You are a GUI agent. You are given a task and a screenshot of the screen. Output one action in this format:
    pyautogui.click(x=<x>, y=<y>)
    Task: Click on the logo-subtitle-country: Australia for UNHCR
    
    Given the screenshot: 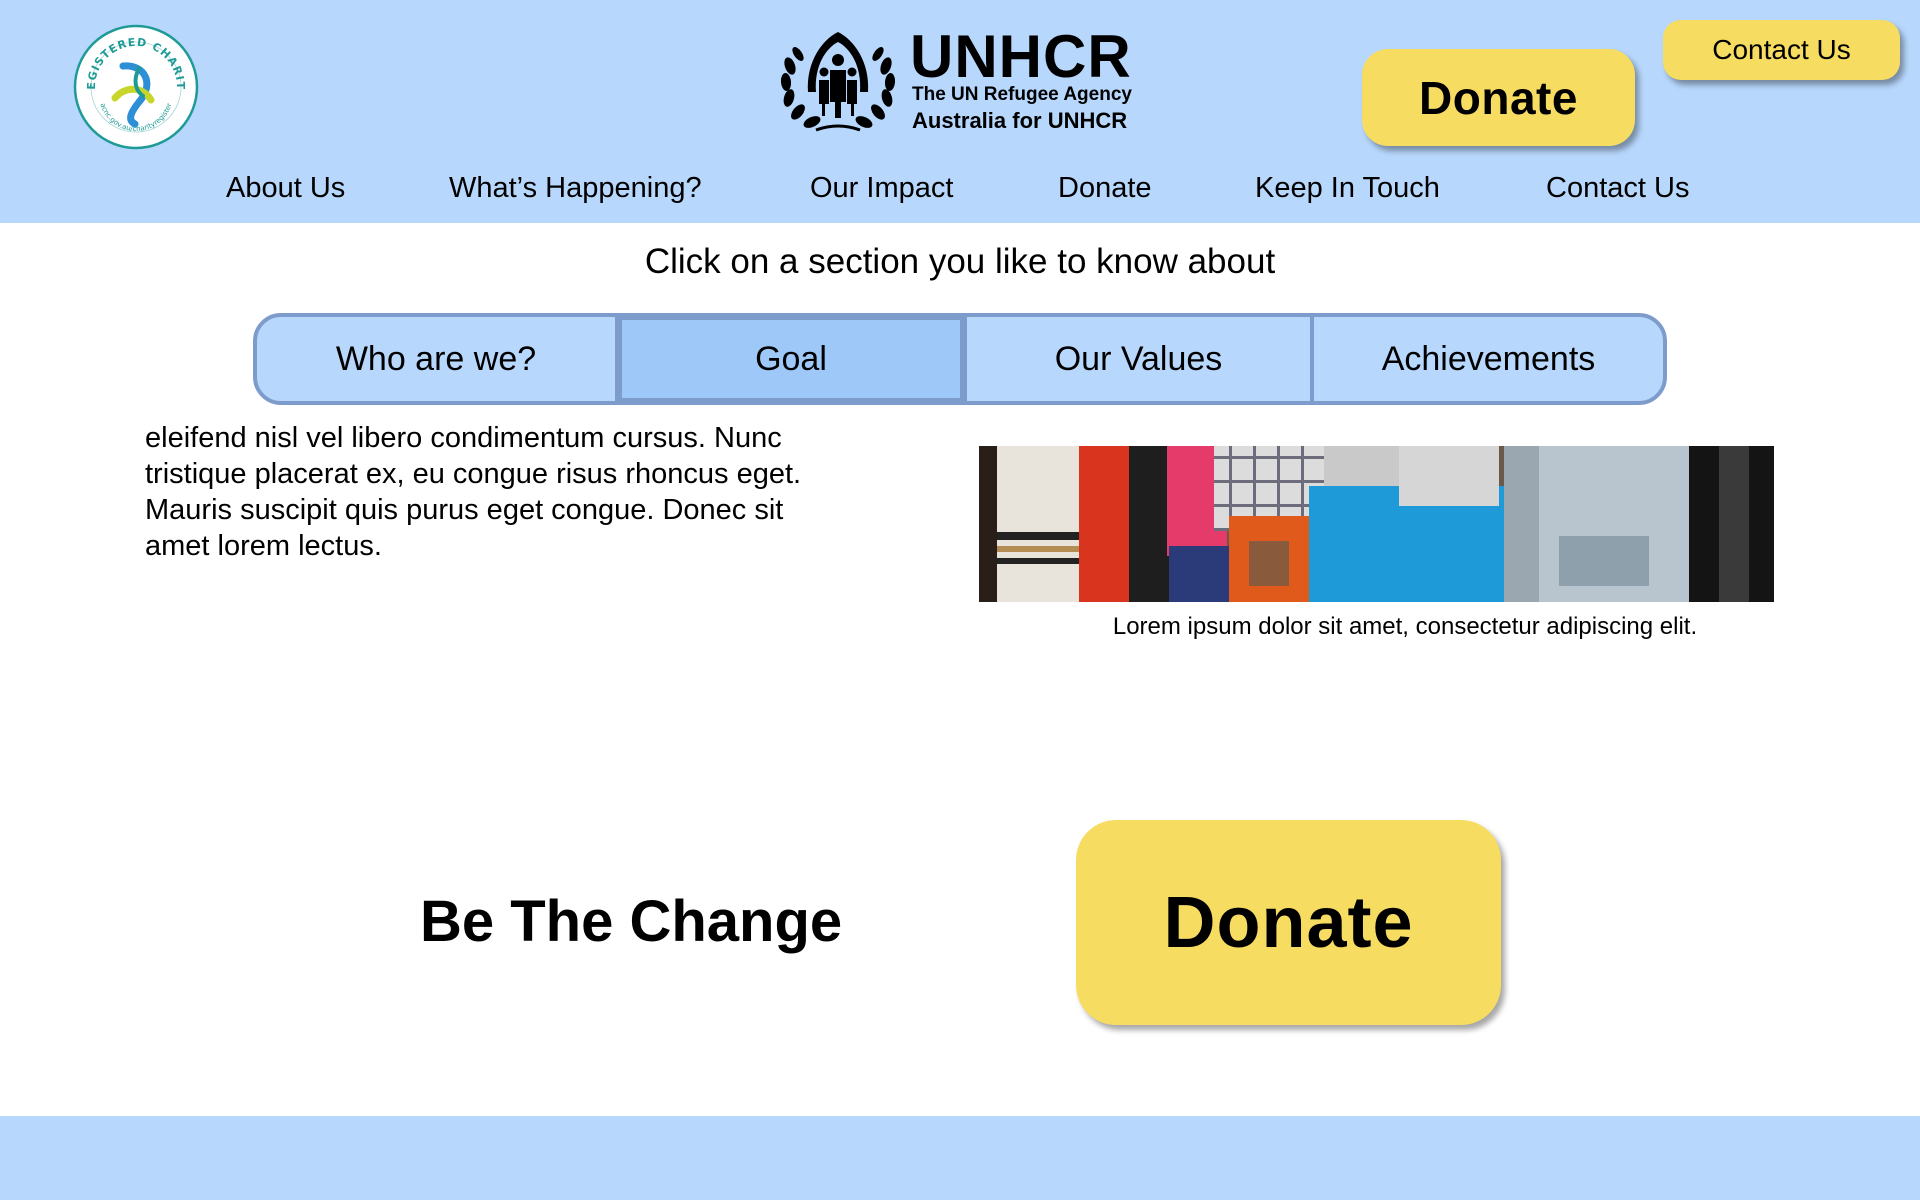 What is the action you would take?
    pyautogui.click(x=1020, y=120)
    